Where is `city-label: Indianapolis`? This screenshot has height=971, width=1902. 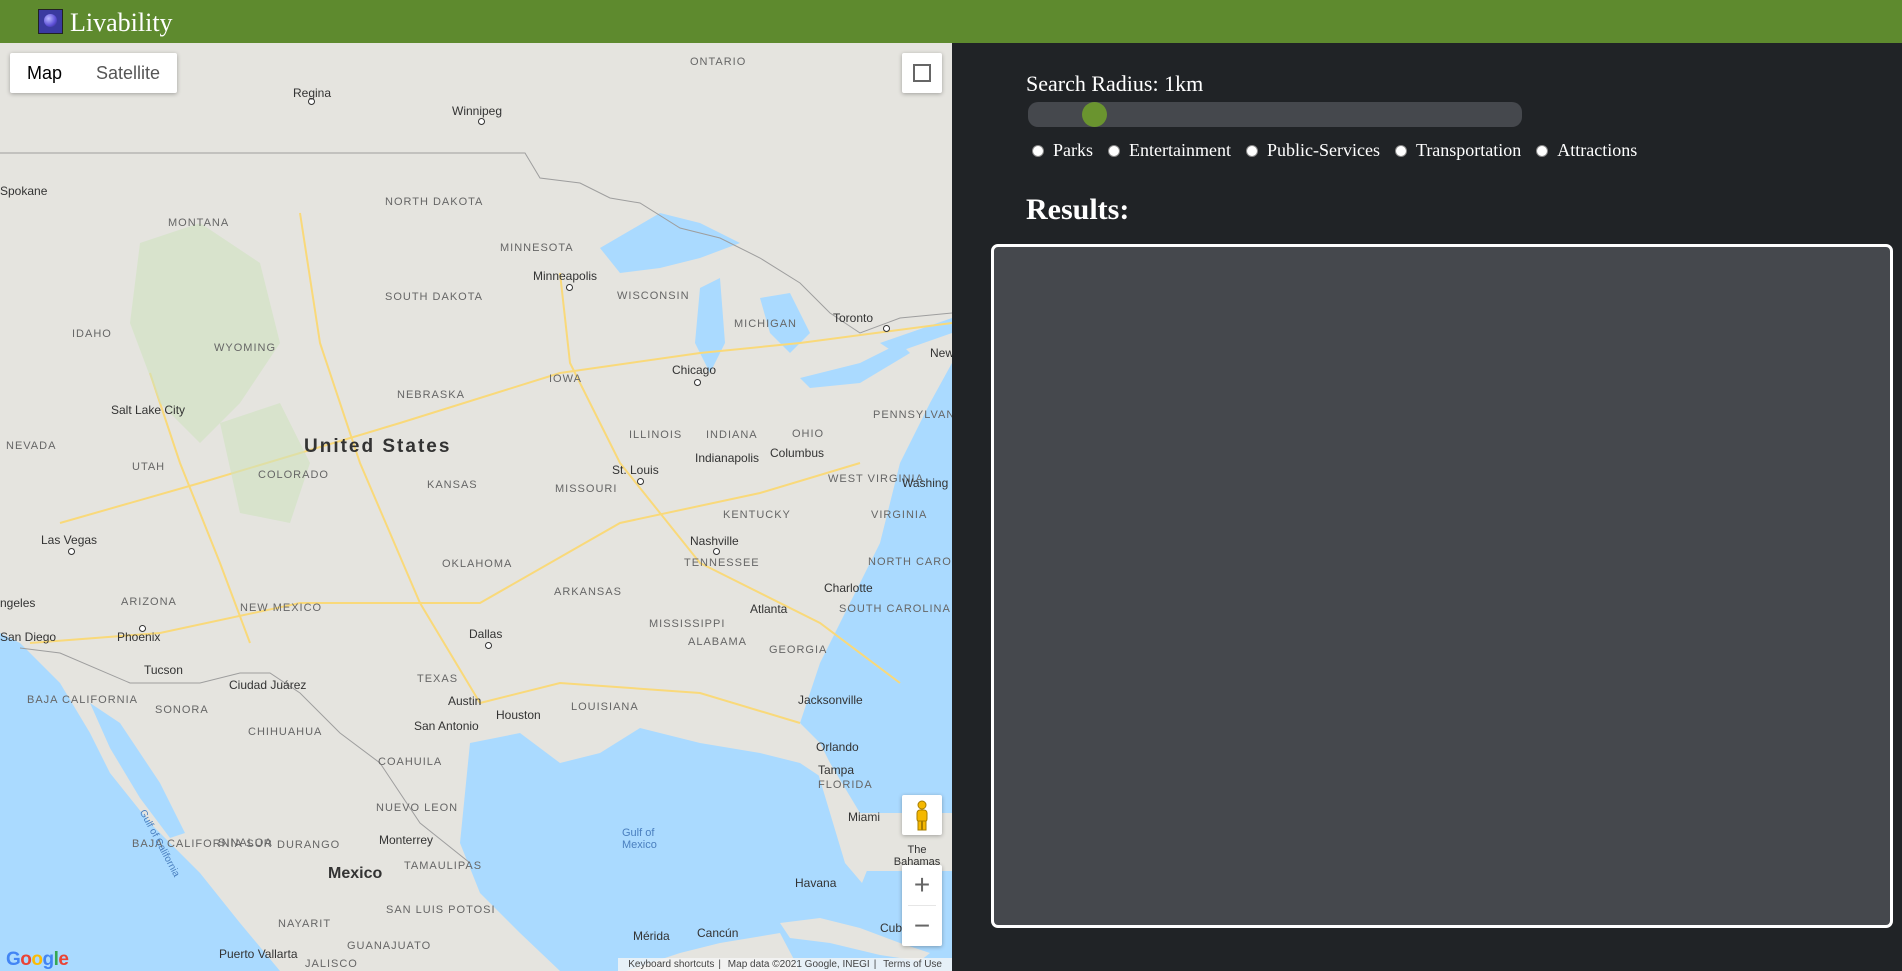
city-label: Indianapolis is located at coordinates (727, 458).